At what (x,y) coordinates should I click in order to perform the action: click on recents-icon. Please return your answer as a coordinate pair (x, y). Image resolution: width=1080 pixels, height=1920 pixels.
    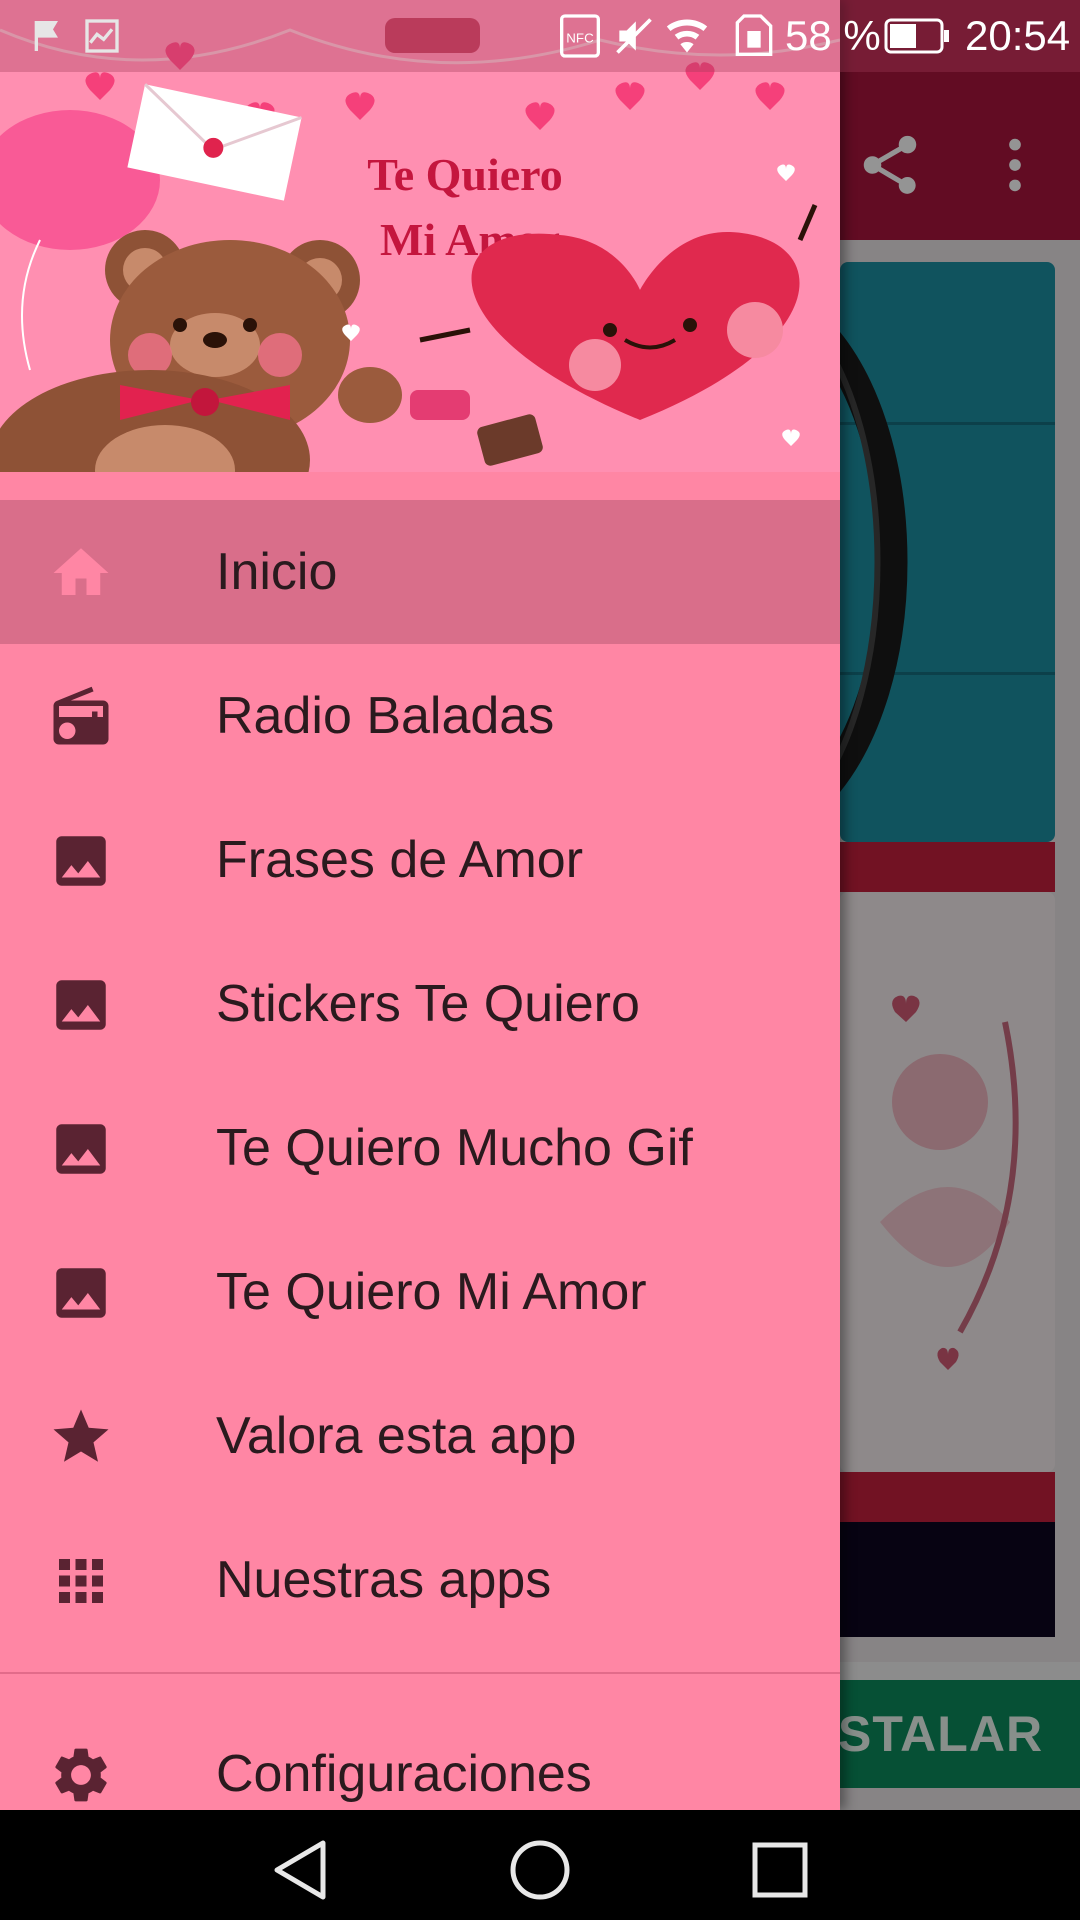
    Looking at the image, I should click on (780, 1870).